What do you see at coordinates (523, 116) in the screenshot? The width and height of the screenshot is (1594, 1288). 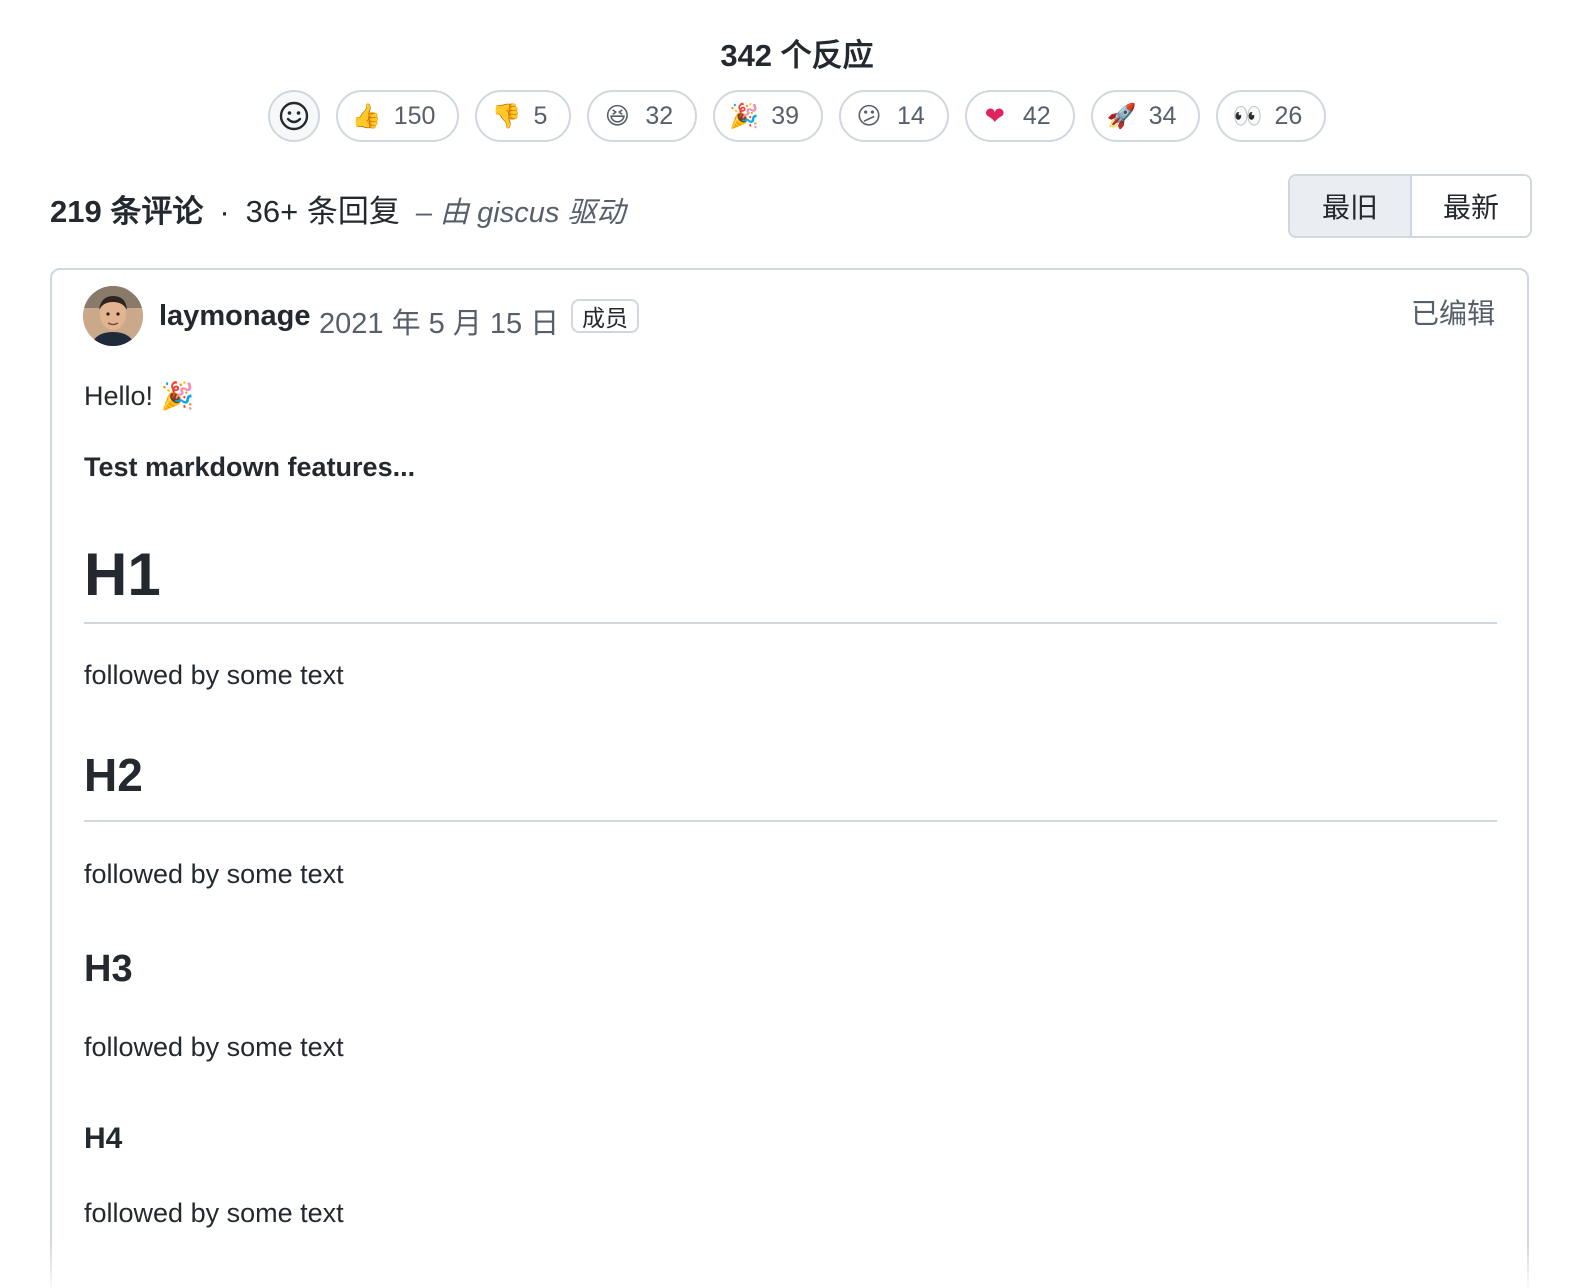 I see `reaction-thumbs-down-button: 👎 5` at bounding box center [523, 116].